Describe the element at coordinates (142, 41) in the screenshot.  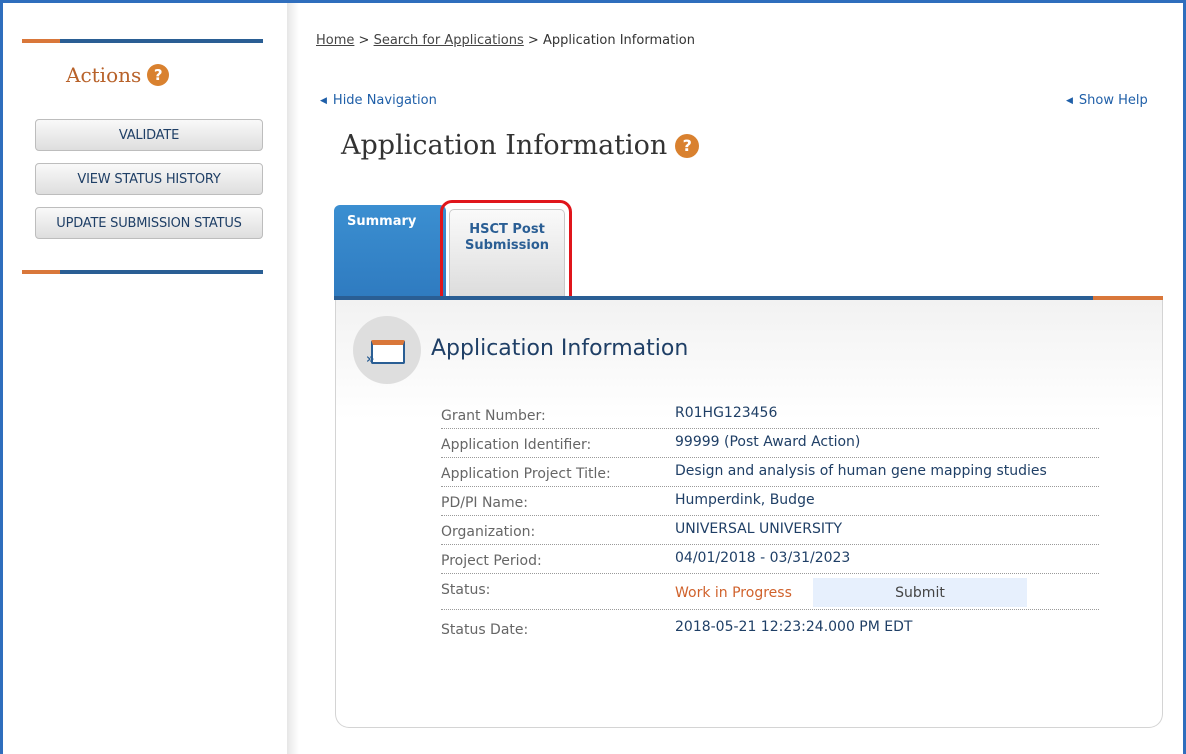
I see `sidebar-top-rule` at that location.